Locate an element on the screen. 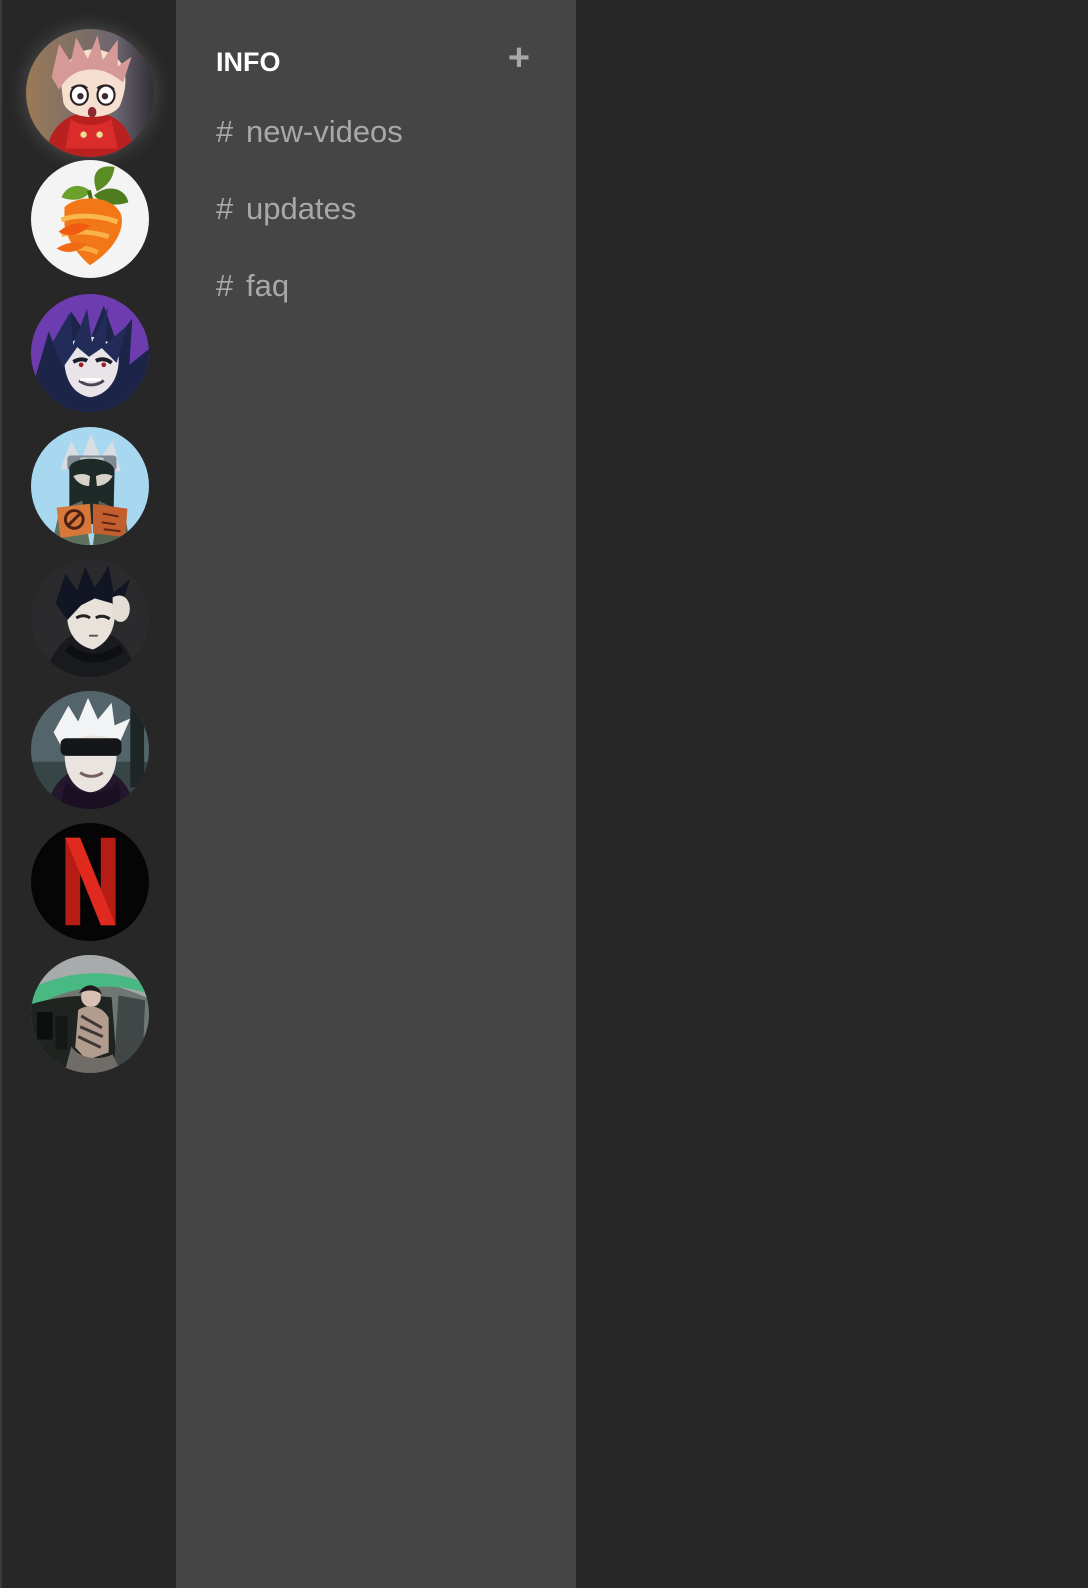 This screenshot has width=1088, height=1588. add-channel-button: + is located at coordinates (519, 58).